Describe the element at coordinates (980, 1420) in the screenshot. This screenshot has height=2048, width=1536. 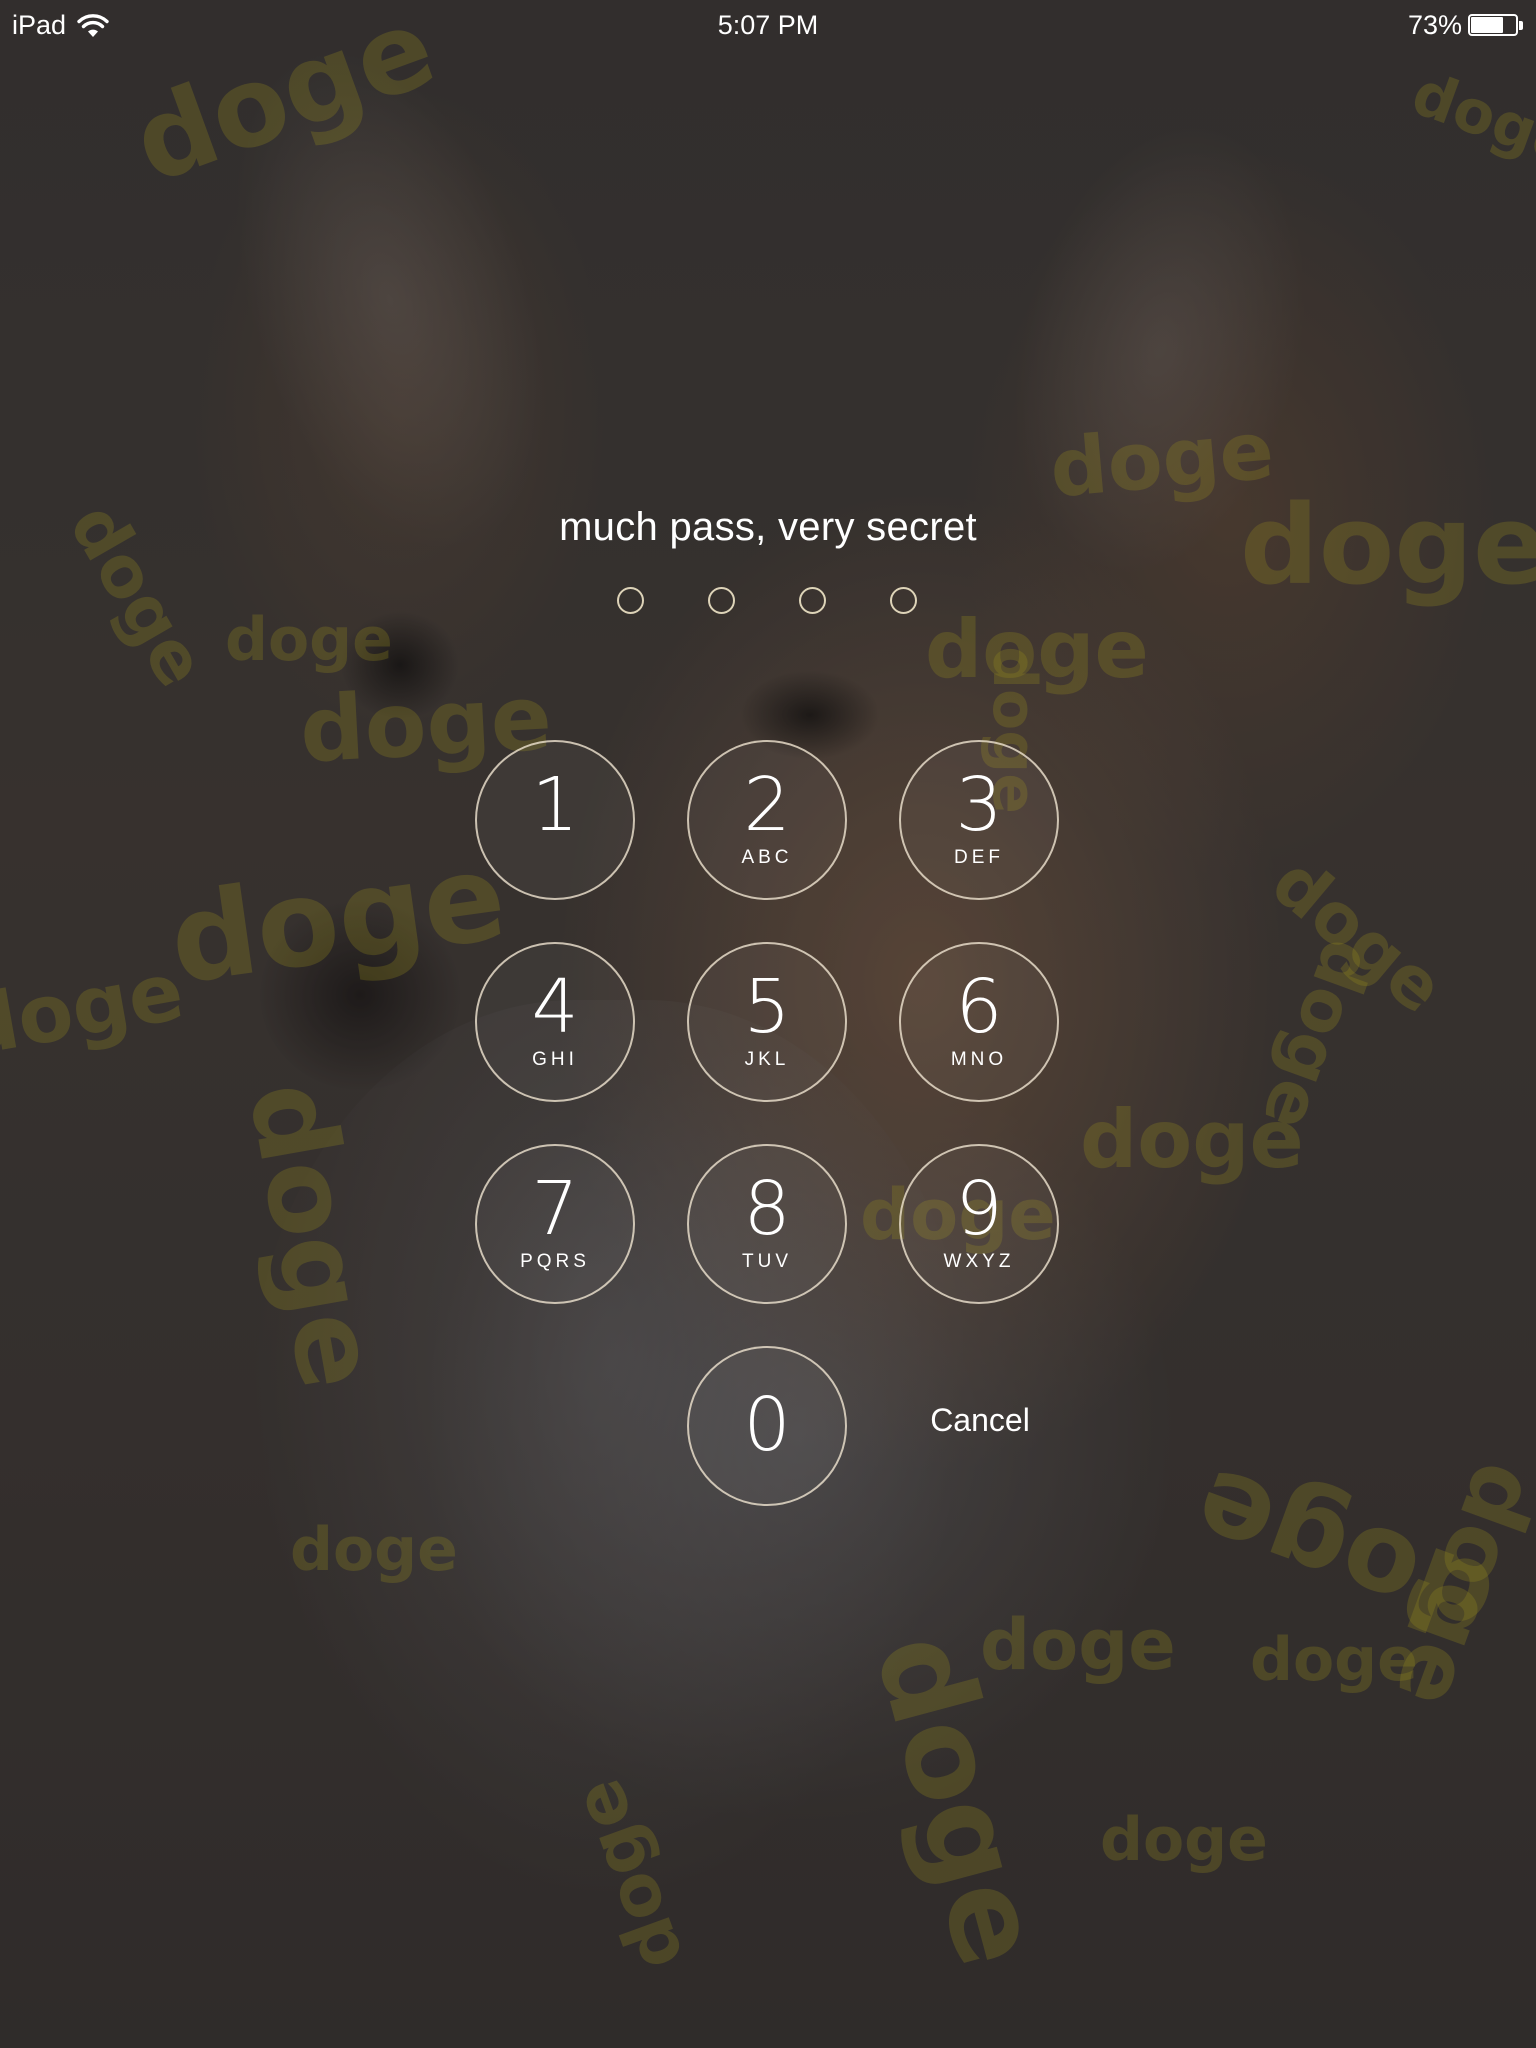
I see `cancel-button: Cancel` at that location.